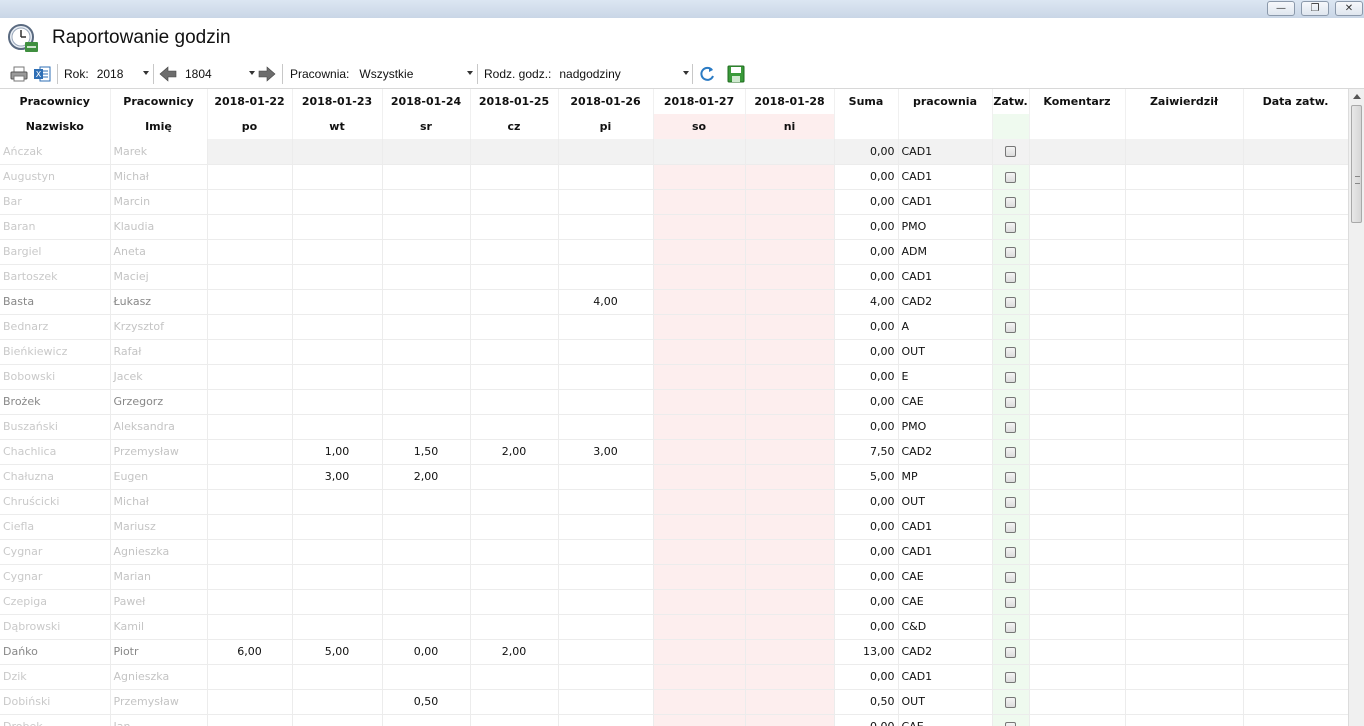 Image resolution: width=1364 pixels, height=726 pixels. I want to click on table-row: Dąbrowski Kamil 0,00 C&D, so click(674, 627).